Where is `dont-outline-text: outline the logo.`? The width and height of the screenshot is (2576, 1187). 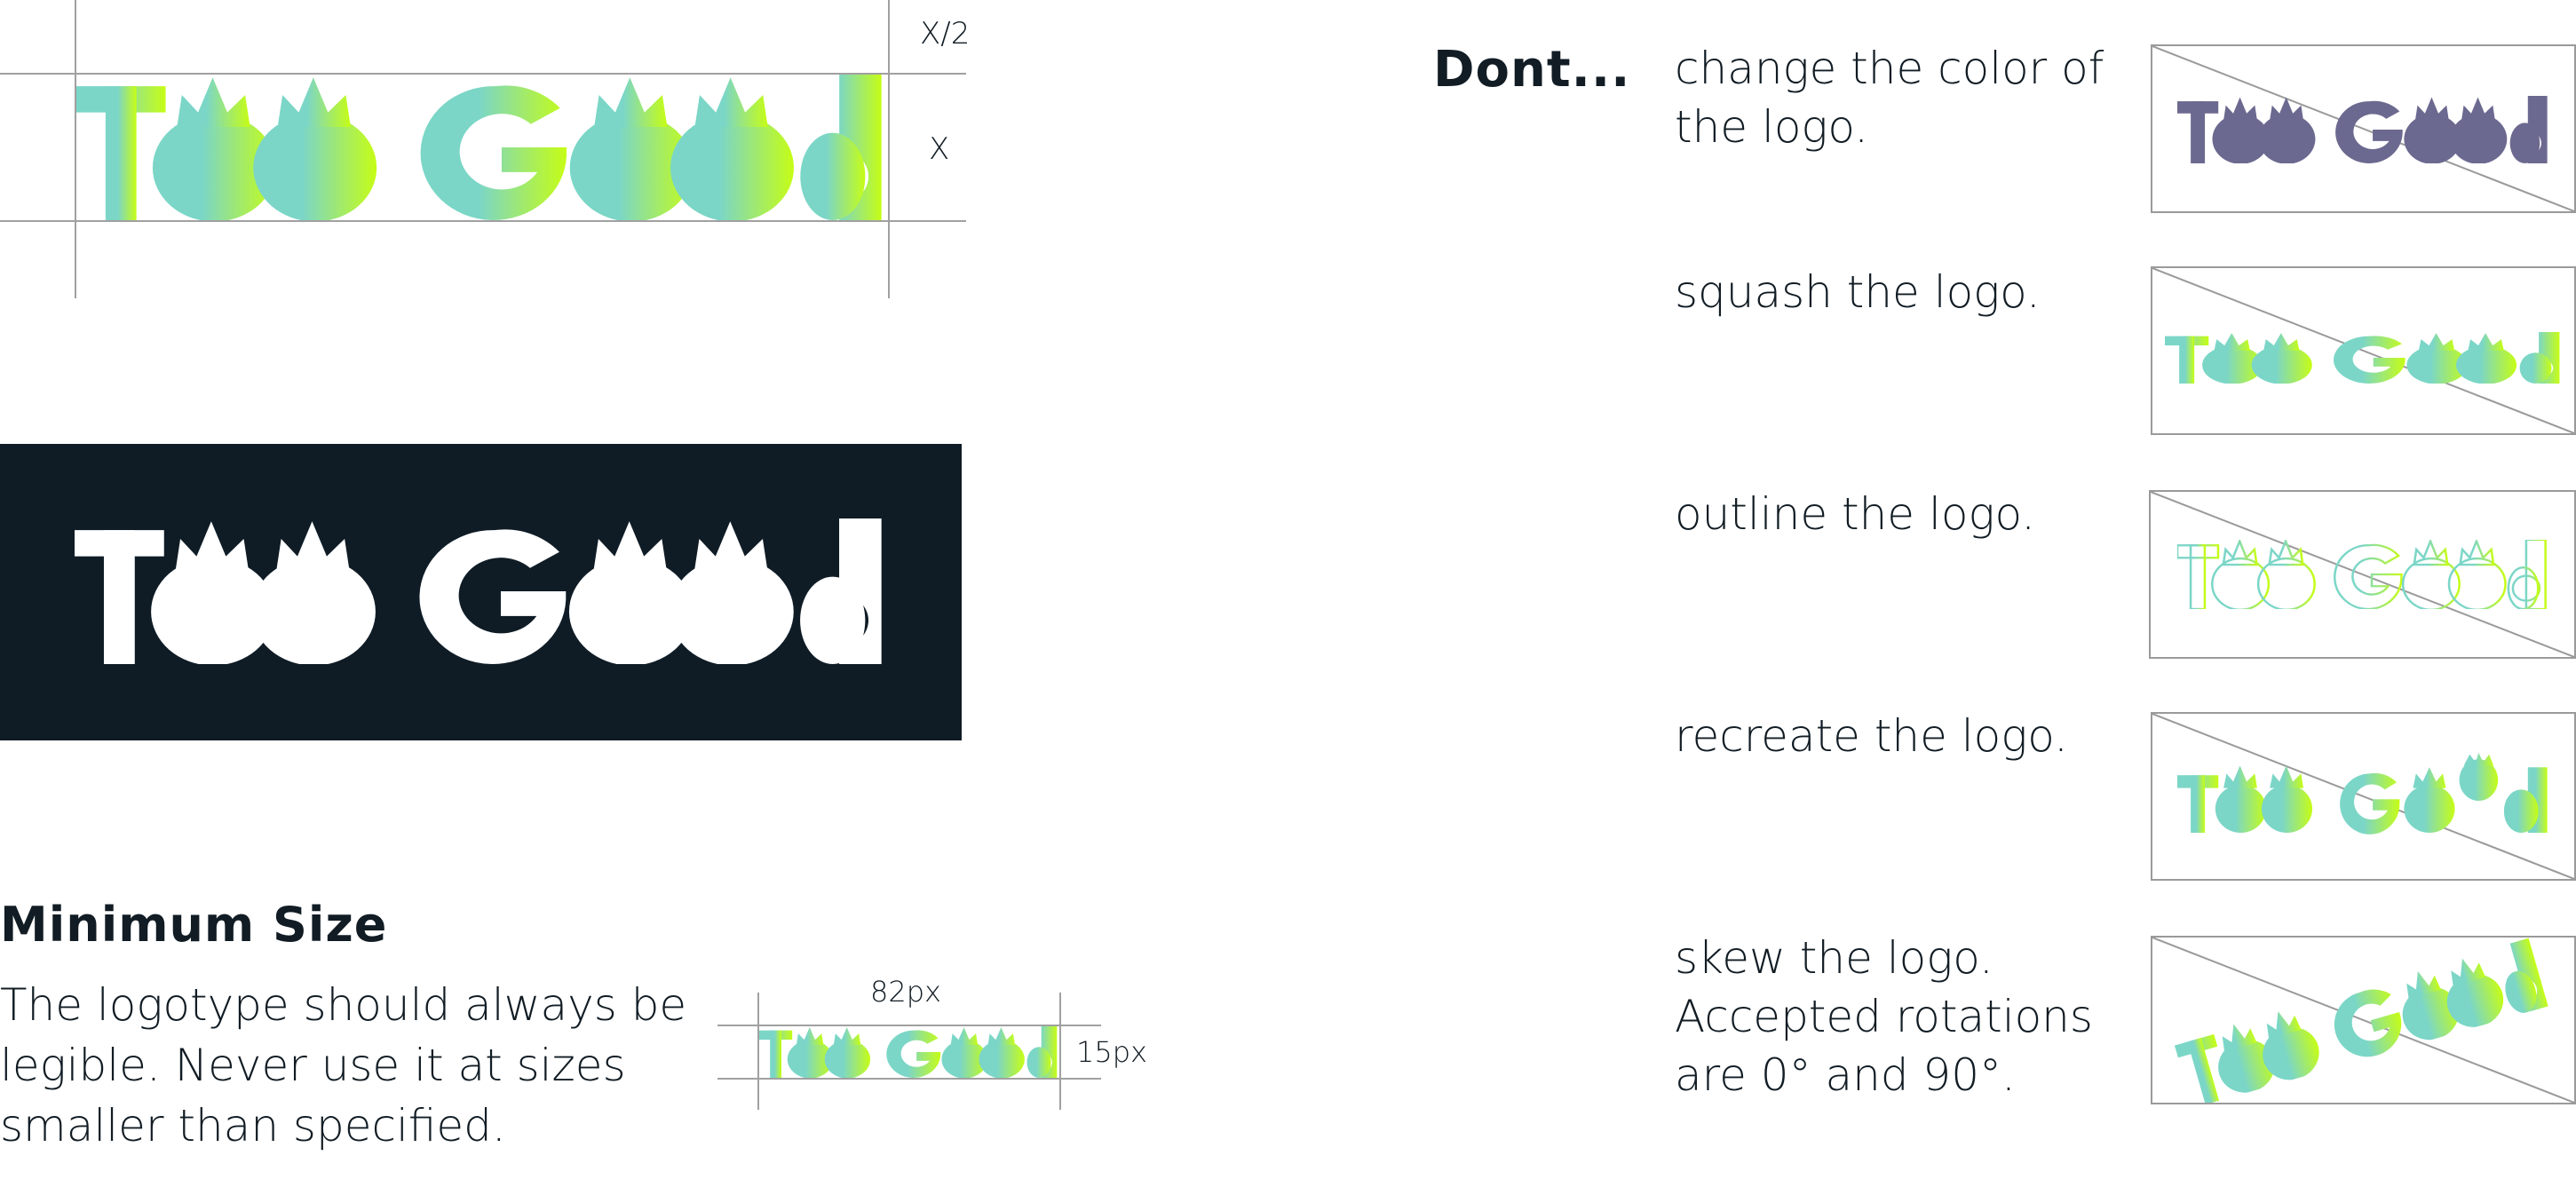
dont-outline-text: outline the logo. is located at coordinates (1855, 514).